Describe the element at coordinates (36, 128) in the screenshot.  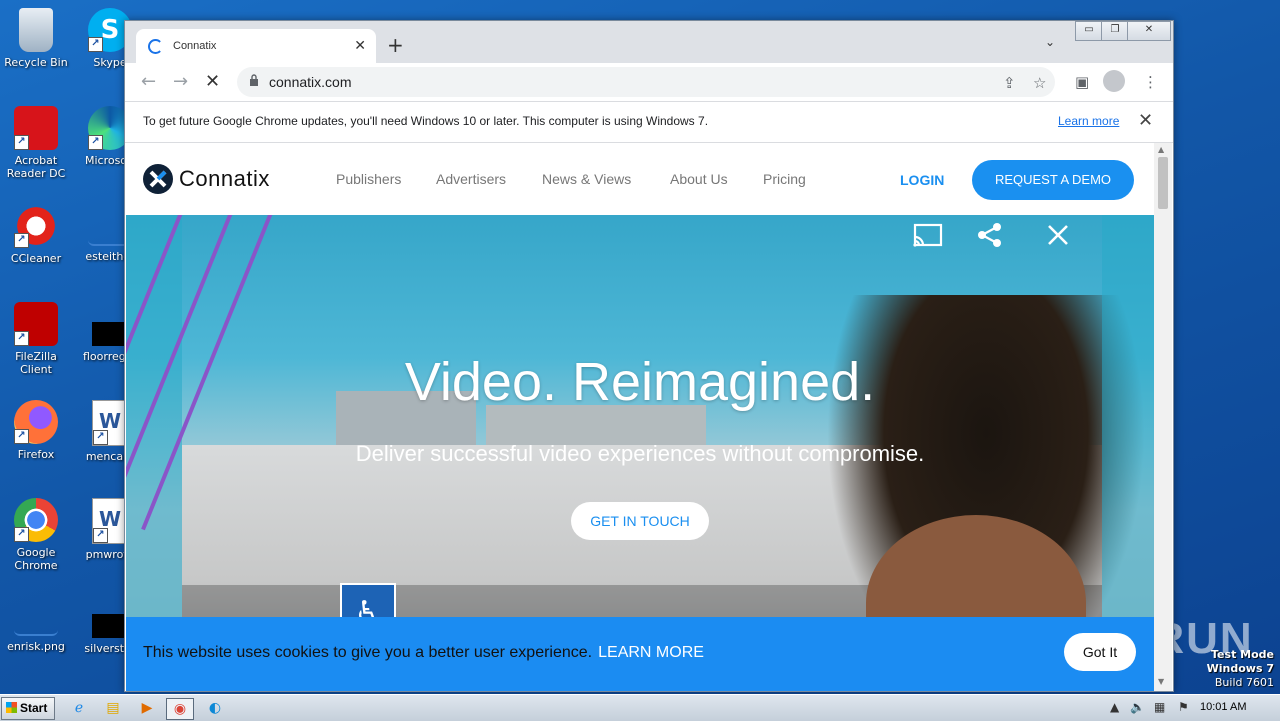
I see `acrobat-icon: ↗` at that location.